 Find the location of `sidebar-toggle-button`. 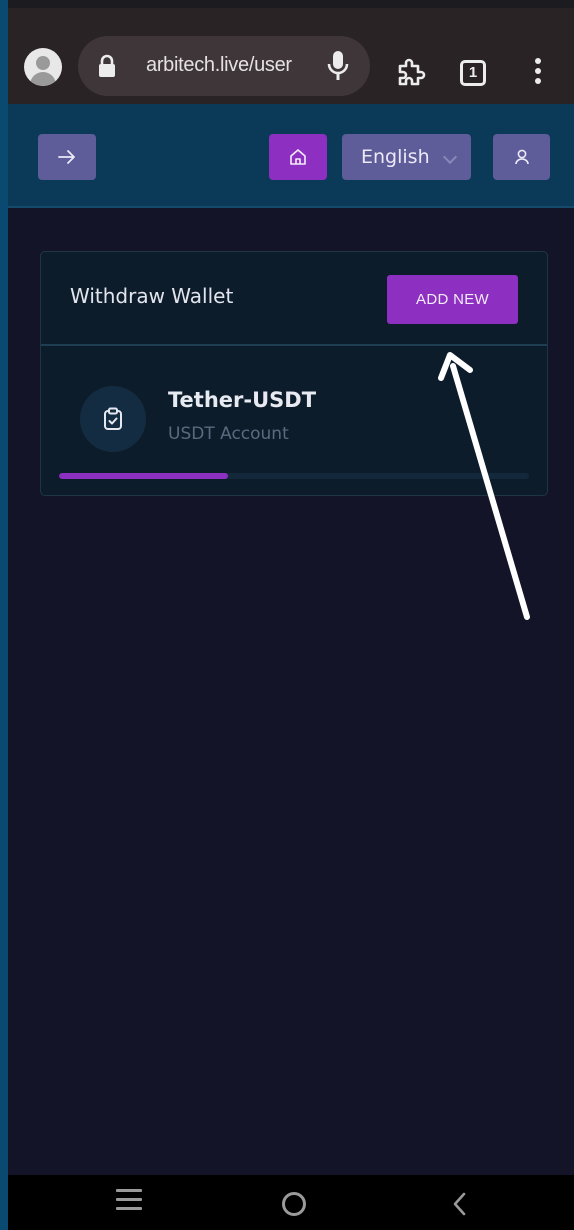

sidebar-toggle-button is located at coordinates (67, 157).